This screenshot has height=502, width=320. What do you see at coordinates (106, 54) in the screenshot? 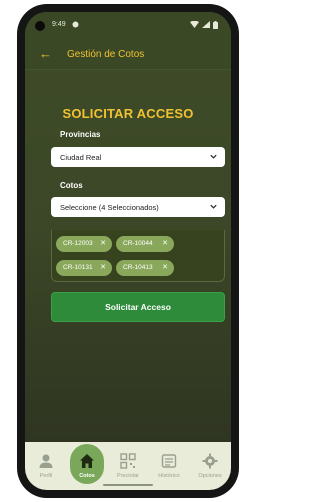
I see `app-bar-title: Gestión de Cotos` at bounding box center [106, 54].